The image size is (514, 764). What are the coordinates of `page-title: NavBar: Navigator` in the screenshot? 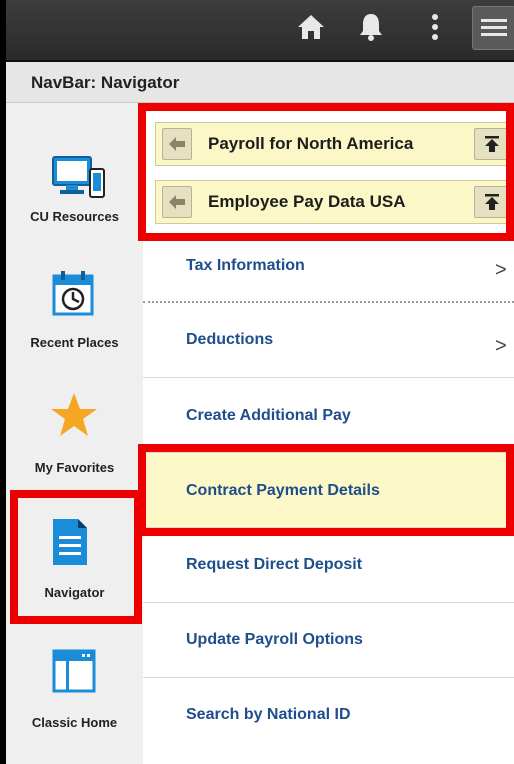 It's located at (105, 82).